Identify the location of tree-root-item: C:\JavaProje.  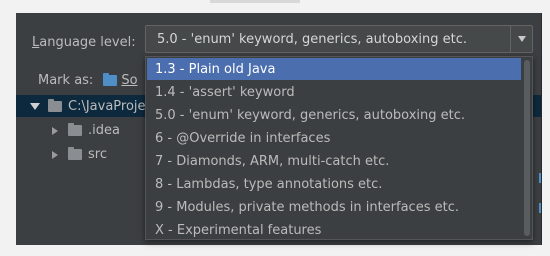
(88, 106).